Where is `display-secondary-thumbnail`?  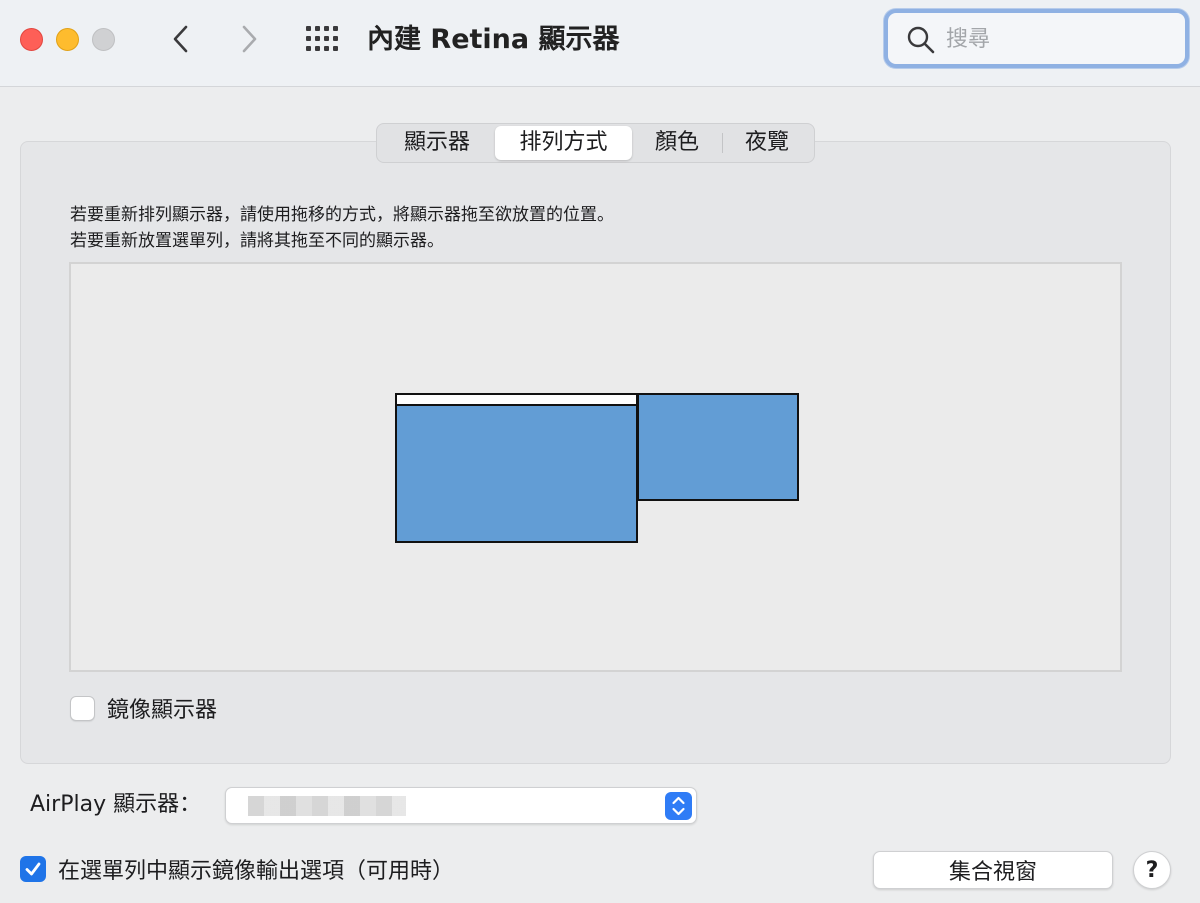
display-secondary-thumbnail is located at coordinates (718, 447).